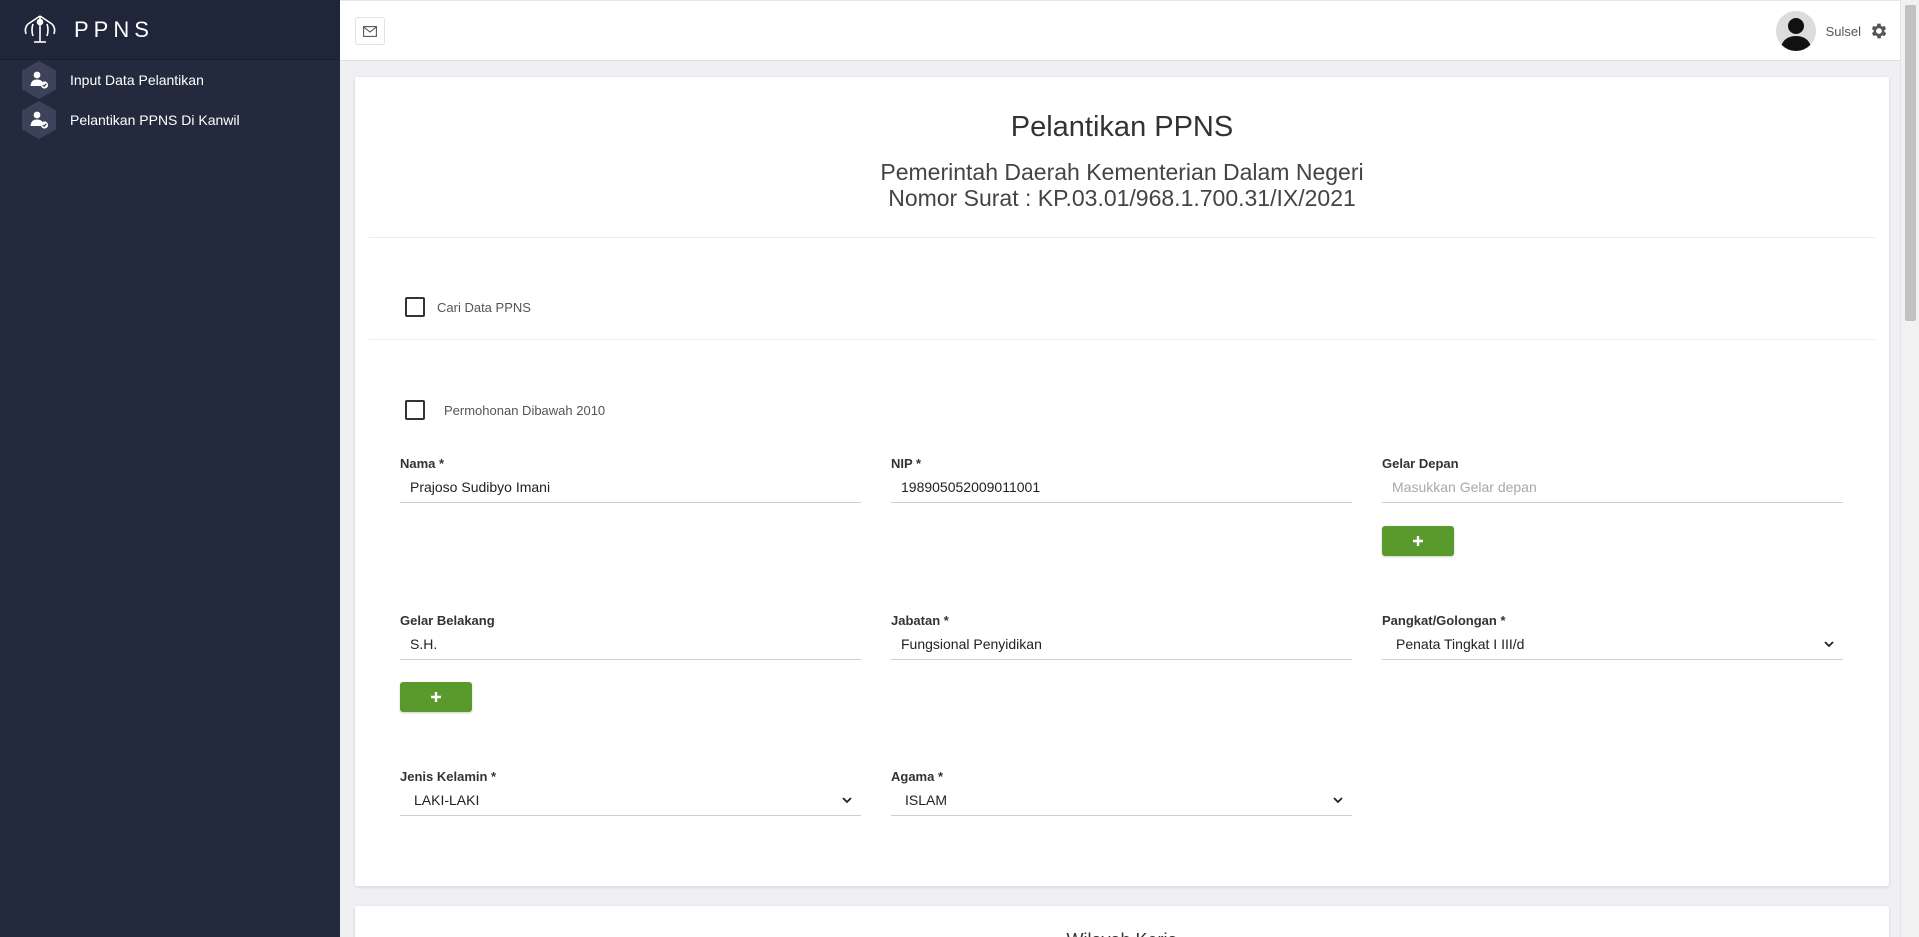 The image size is (1919, 937). Describe the element at coordinates (917, 776) in the screenshot. I see `agama-label: Agama *` at that location.